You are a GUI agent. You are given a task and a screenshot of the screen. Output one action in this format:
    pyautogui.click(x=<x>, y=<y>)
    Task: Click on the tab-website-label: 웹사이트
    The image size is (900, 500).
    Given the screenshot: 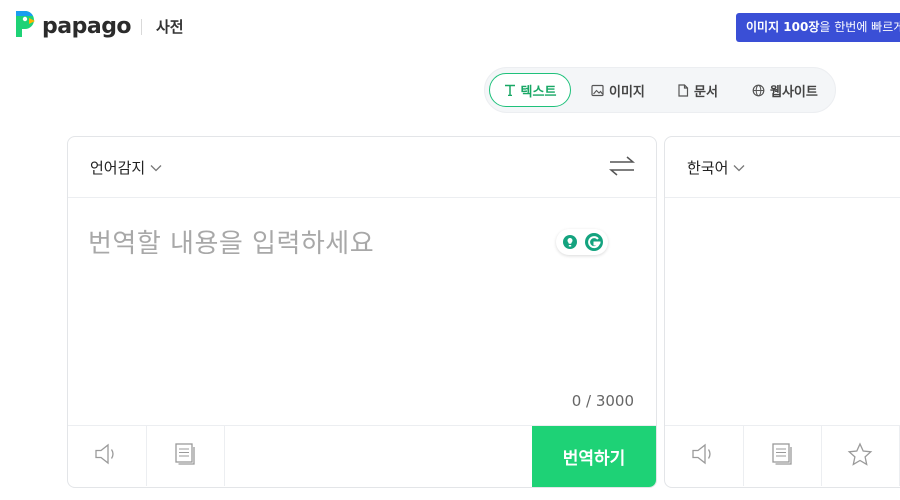 What is the action you would take?
    pyautogui.click(x=794, y=92)
    